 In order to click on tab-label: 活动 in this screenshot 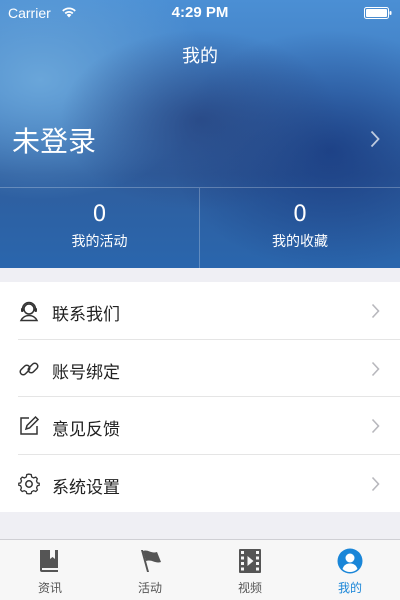, I will do `click(149, 588)`.